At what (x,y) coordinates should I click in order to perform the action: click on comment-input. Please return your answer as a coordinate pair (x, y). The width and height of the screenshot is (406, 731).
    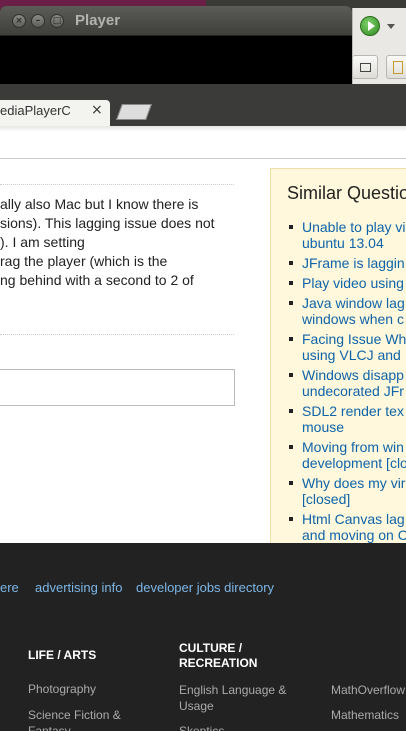
    Looking at the image, I should click on (117, 387).